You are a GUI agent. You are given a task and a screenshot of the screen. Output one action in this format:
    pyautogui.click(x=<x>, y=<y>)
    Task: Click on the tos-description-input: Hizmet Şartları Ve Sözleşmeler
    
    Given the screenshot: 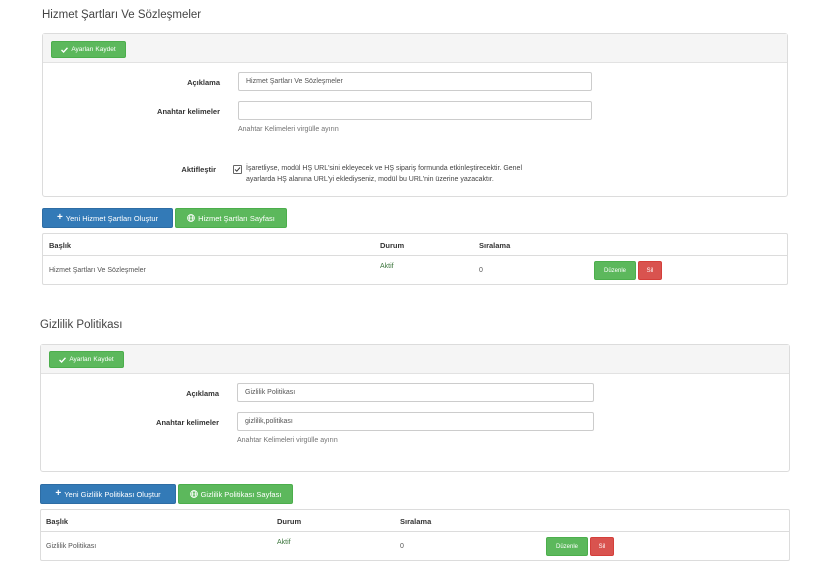 What is the action you would take?
    pyautogui.click(x=415, y=81)
    